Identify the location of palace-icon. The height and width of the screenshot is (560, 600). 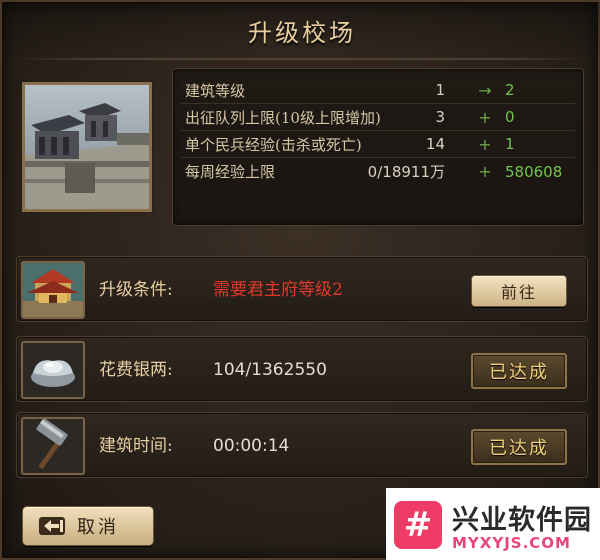
(53, 290).